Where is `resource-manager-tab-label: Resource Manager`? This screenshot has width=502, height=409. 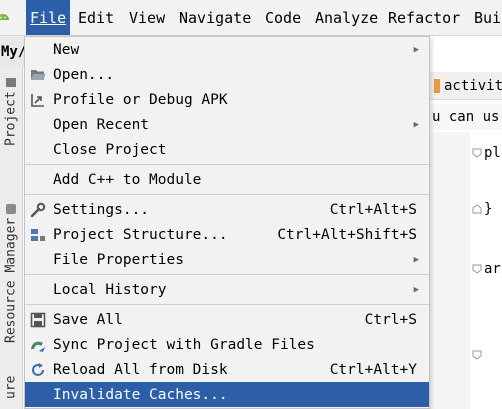
resource-manager-tab-label: Resource Manager is located at coordinates (11, 281).